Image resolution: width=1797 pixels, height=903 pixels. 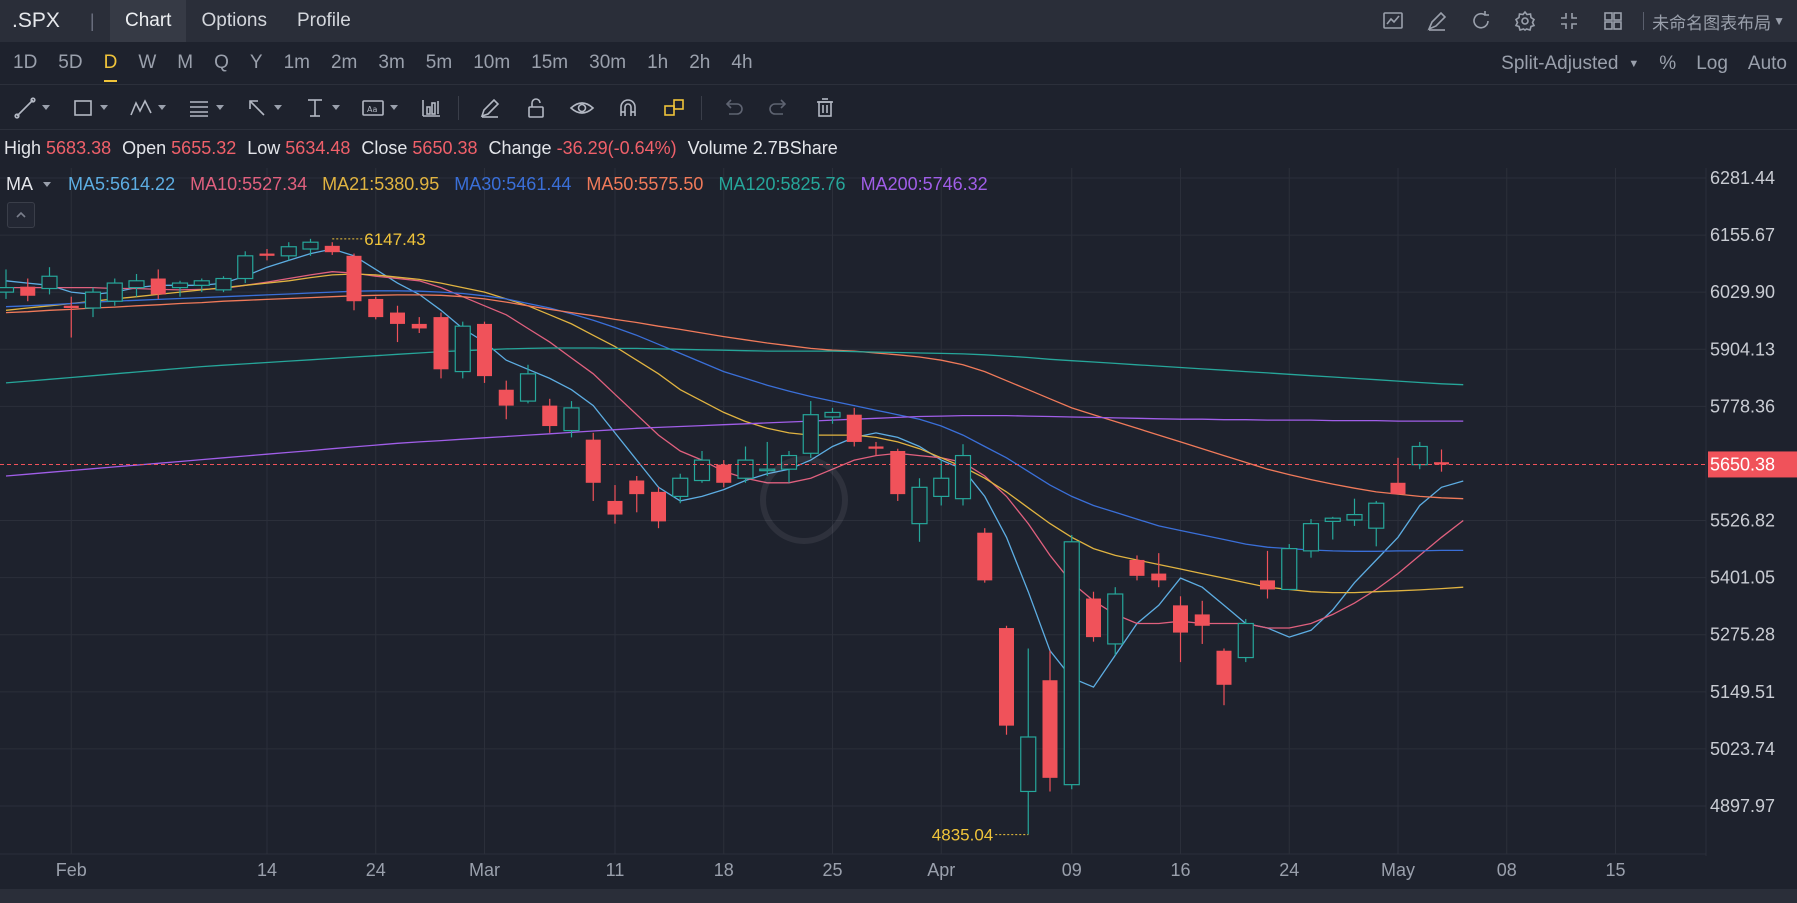 I want to click on draw-icon, so click(x=1437, y=21).